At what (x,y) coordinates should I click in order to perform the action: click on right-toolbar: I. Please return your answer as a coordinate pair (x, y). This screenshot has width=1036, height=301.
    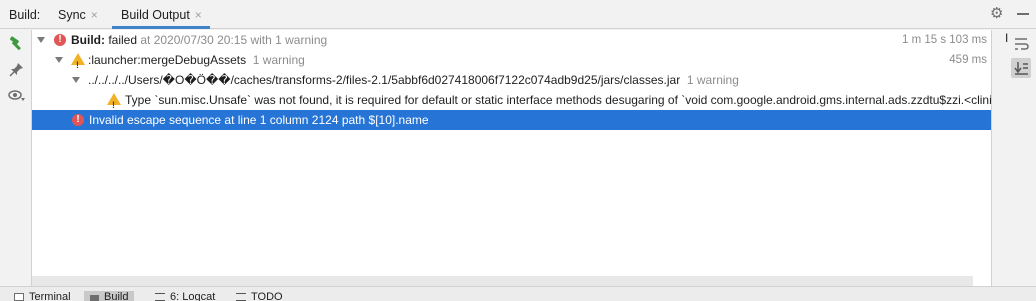
    Looking at the image, I should click on (1013, 158).